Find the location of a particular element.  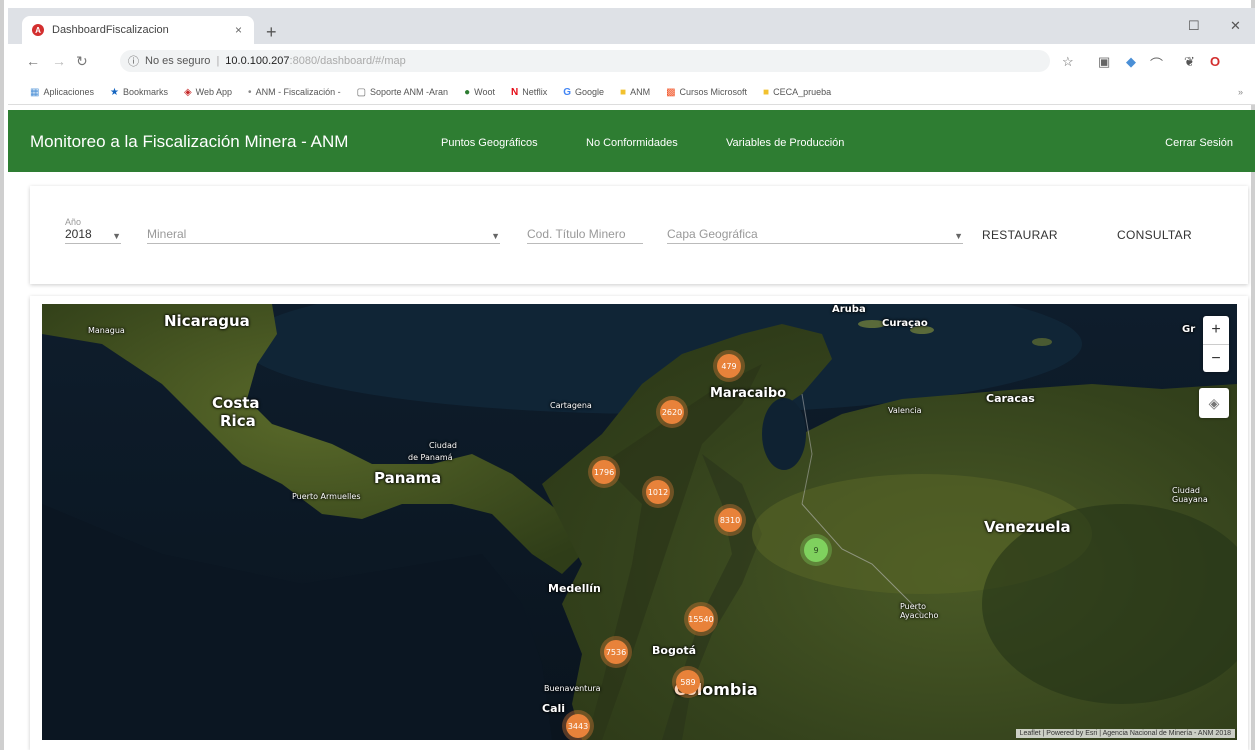

map-cluster: 7536 is located at coordinates (616, 652).